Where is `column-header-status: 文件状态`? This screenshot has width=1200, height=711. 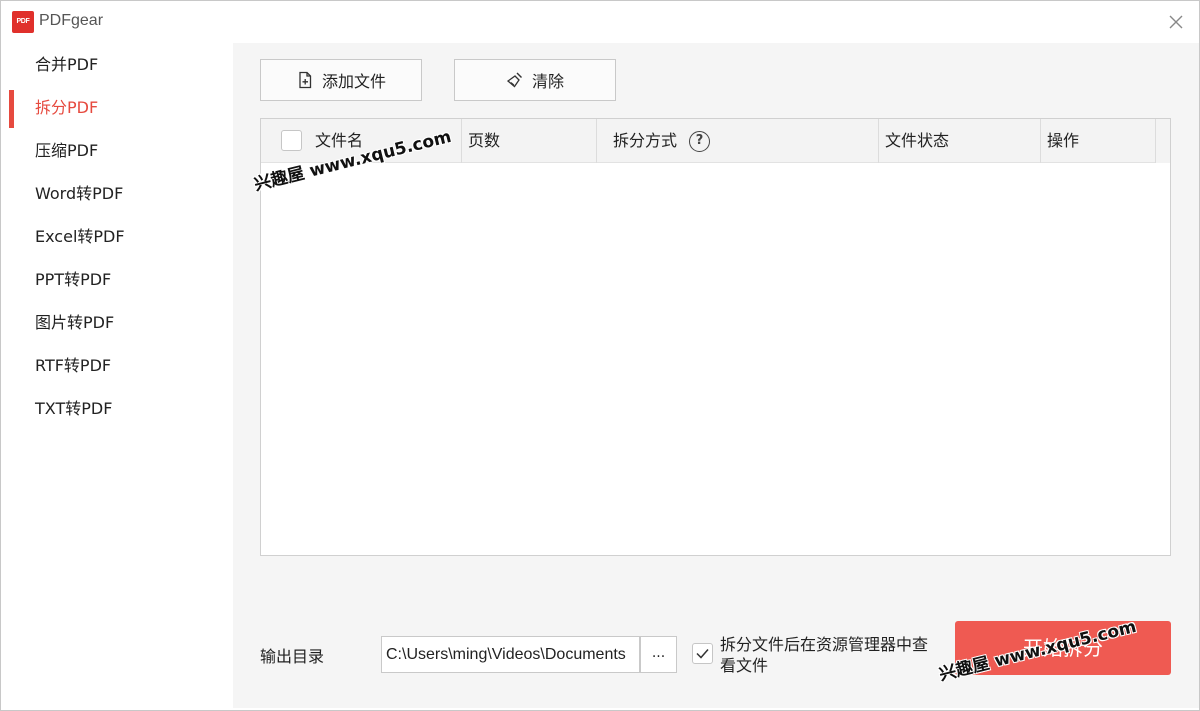 column-header-status: 文件状态 is located at coordinates (960, 141).